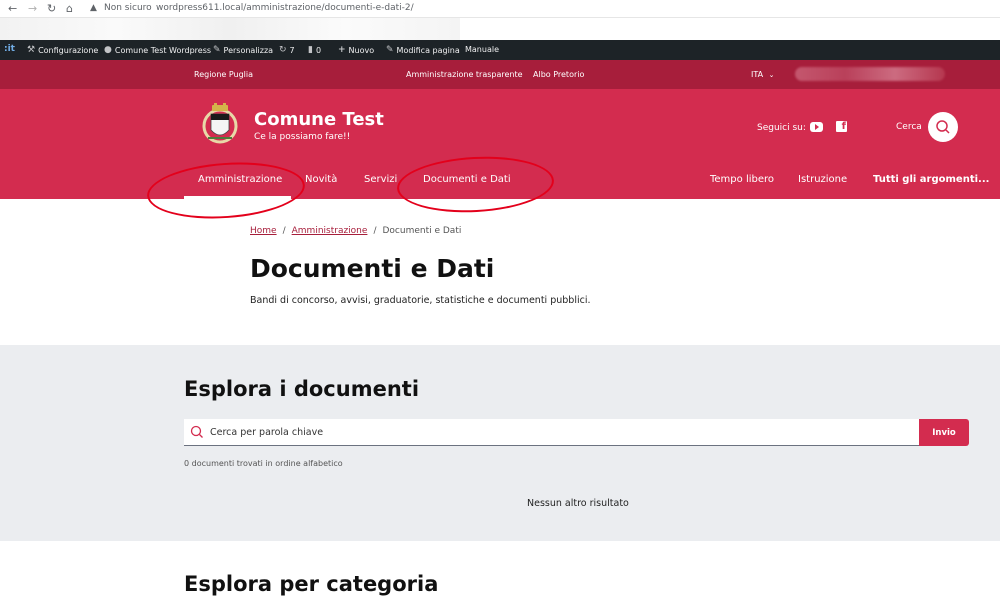 The height and width of the screenshot is (605, 1000). What do you see at coordinates (464, 74) in the screenshot?
I see `transparency-link: Amministrazione trasparente` at bounding box center [464, 74].